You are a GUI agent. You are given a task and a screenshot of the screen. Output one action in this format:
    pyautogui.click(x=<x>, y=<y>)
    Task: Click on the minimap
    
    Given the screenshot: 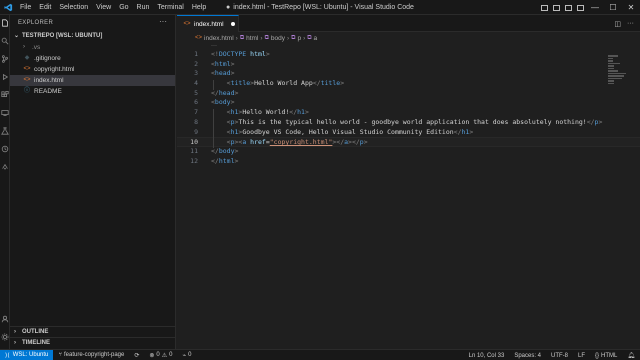 What is the action you would take?
    pyautogui.click(x=617, y=70)
    